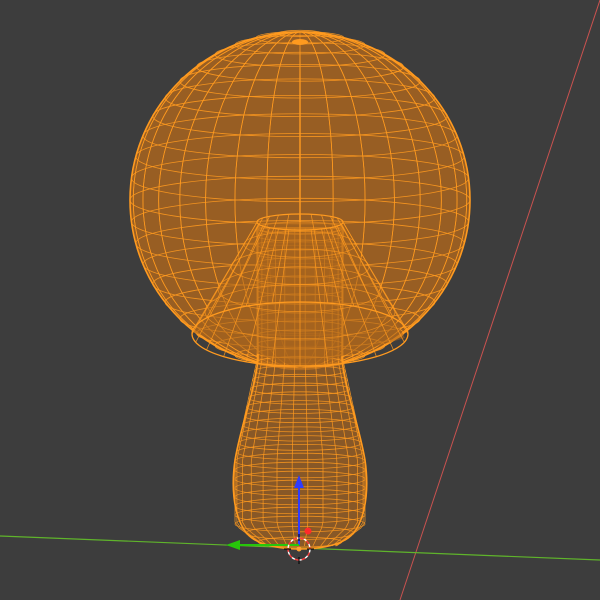  I want to click on cap-pole, so click(300, 42).